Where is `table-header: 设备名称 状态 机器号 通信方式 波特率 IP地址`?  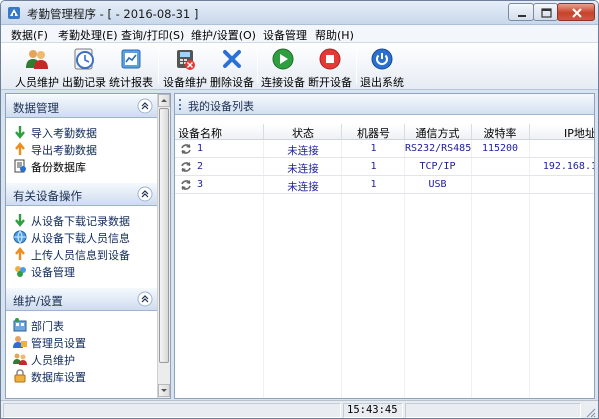 table-header: 设备名称 状态 机器号 通信方式 波特率 IP地址 is located at coordinates (384, 132).